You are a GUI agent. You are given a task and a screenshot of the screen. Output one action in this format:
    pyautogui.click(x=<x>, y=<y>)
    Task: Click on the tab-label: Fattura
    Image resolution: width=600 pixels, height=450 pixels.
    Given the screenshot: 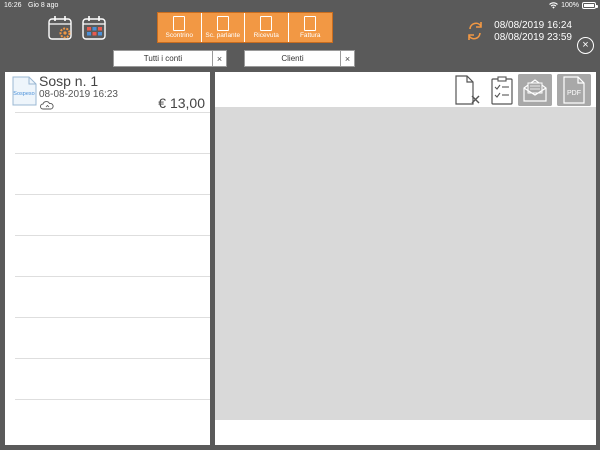 What is the action you would take?
    pyautogui.click(x=310, y=35)
    